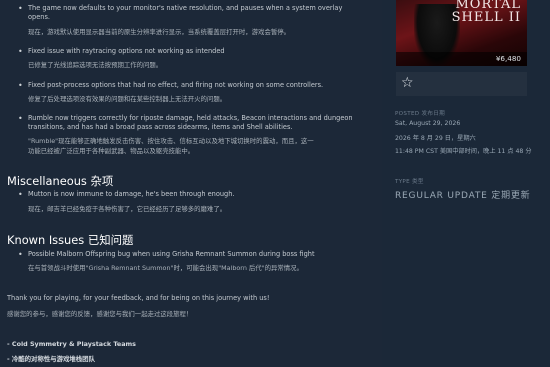  I want to click on star-outline-icon: ☆, so click(407, 83).